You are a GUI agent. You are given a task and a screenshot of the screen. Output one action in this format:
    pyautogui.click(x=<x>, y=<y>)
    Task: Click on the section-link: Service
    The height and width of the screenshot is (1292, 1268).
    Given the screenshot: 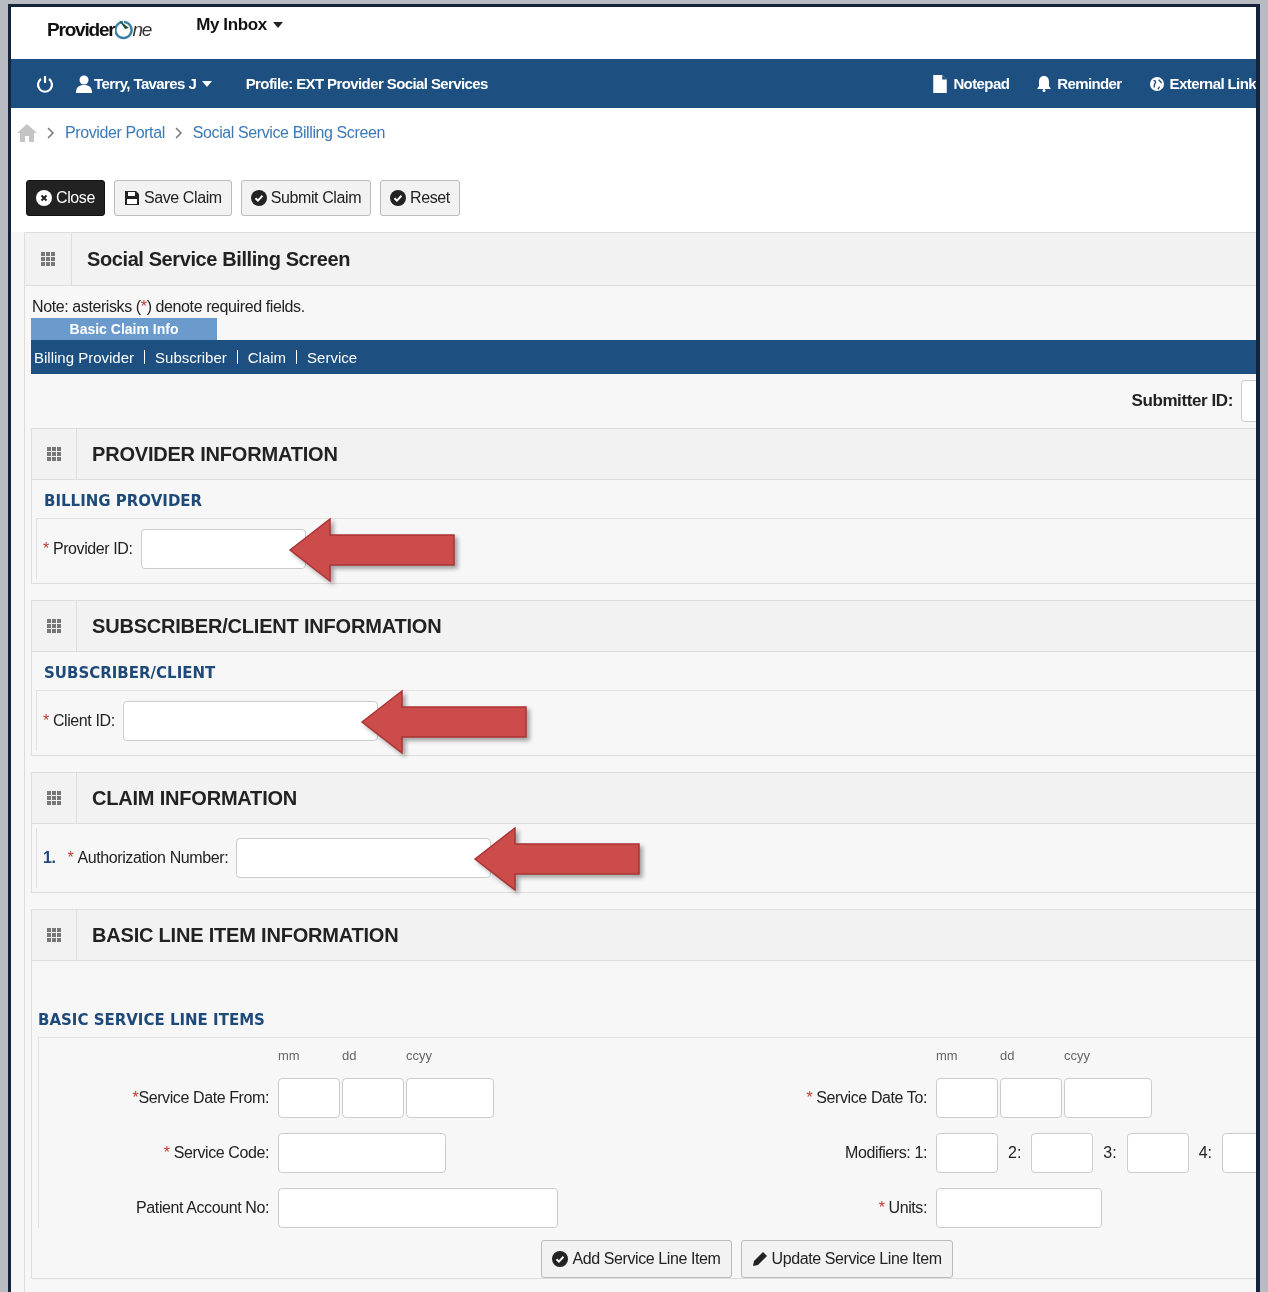 What is the action you would take?
    pyautogui.click(x=332, y=357)
    